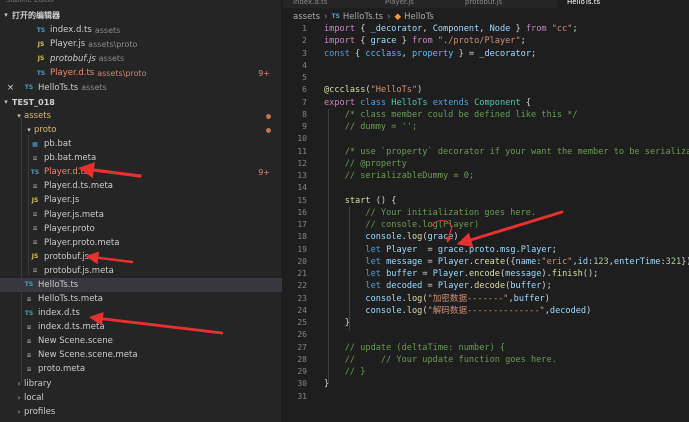 This screenshot has width=689, height=422. What do you see at coordinates (486, 127) in the screenshot?
I see `code-line: 9 // dummy = '';` at bounding box center [486, 127].